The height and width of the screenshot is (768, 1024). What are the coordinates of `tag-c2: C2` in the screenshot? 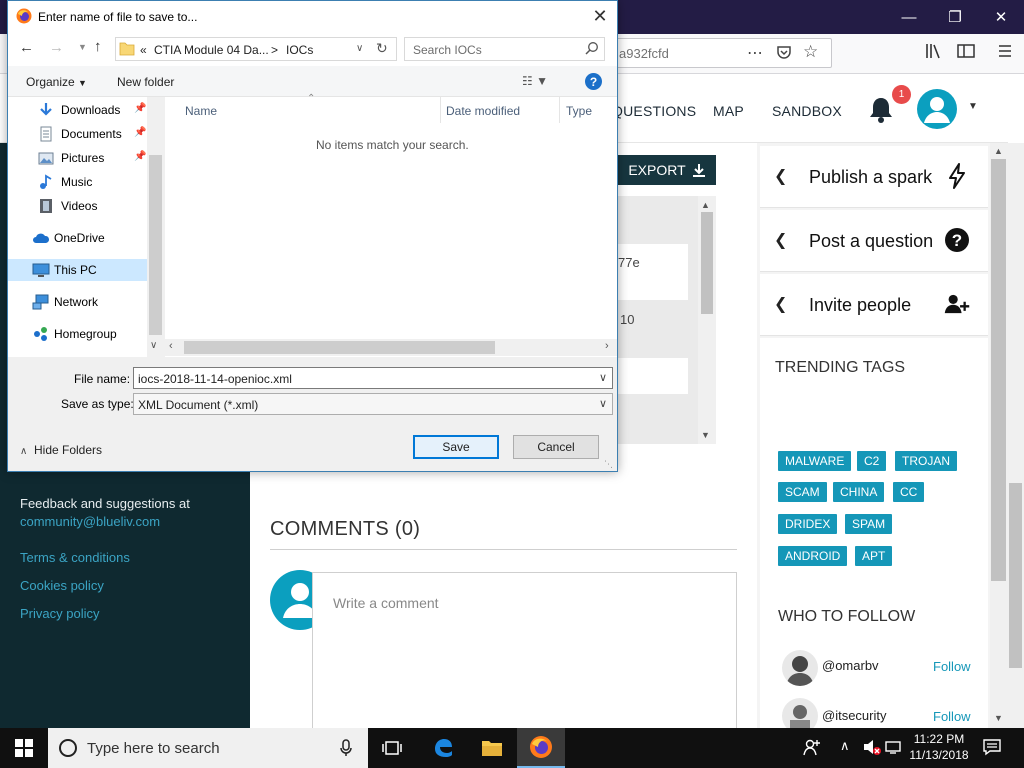 It's located at (872, 461).